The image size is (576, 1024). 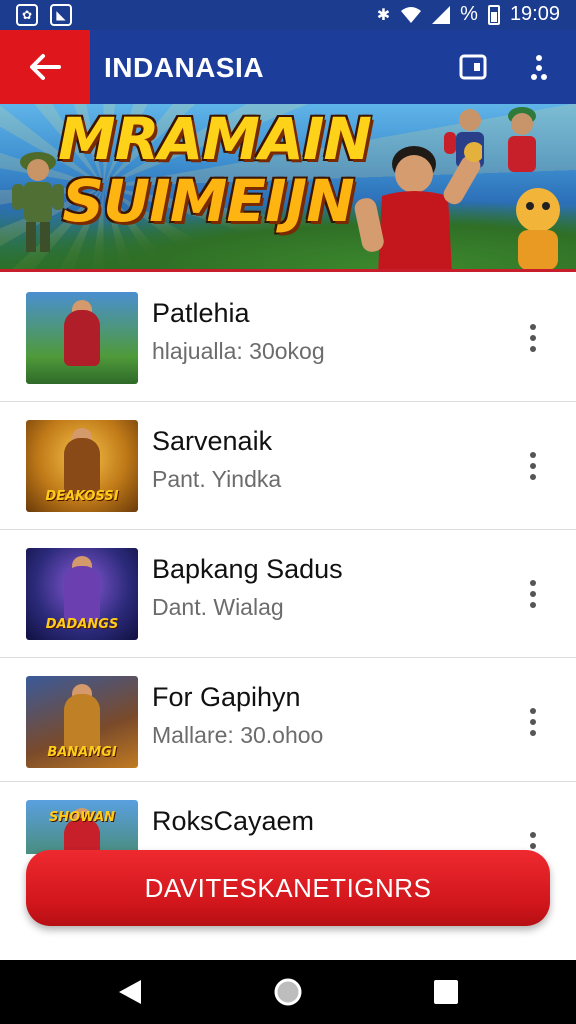 What do you see at coordinates (247, 569) in the screenshot?
I see `item-title: Bapkang Sadus` at bounding box center [247, 569].